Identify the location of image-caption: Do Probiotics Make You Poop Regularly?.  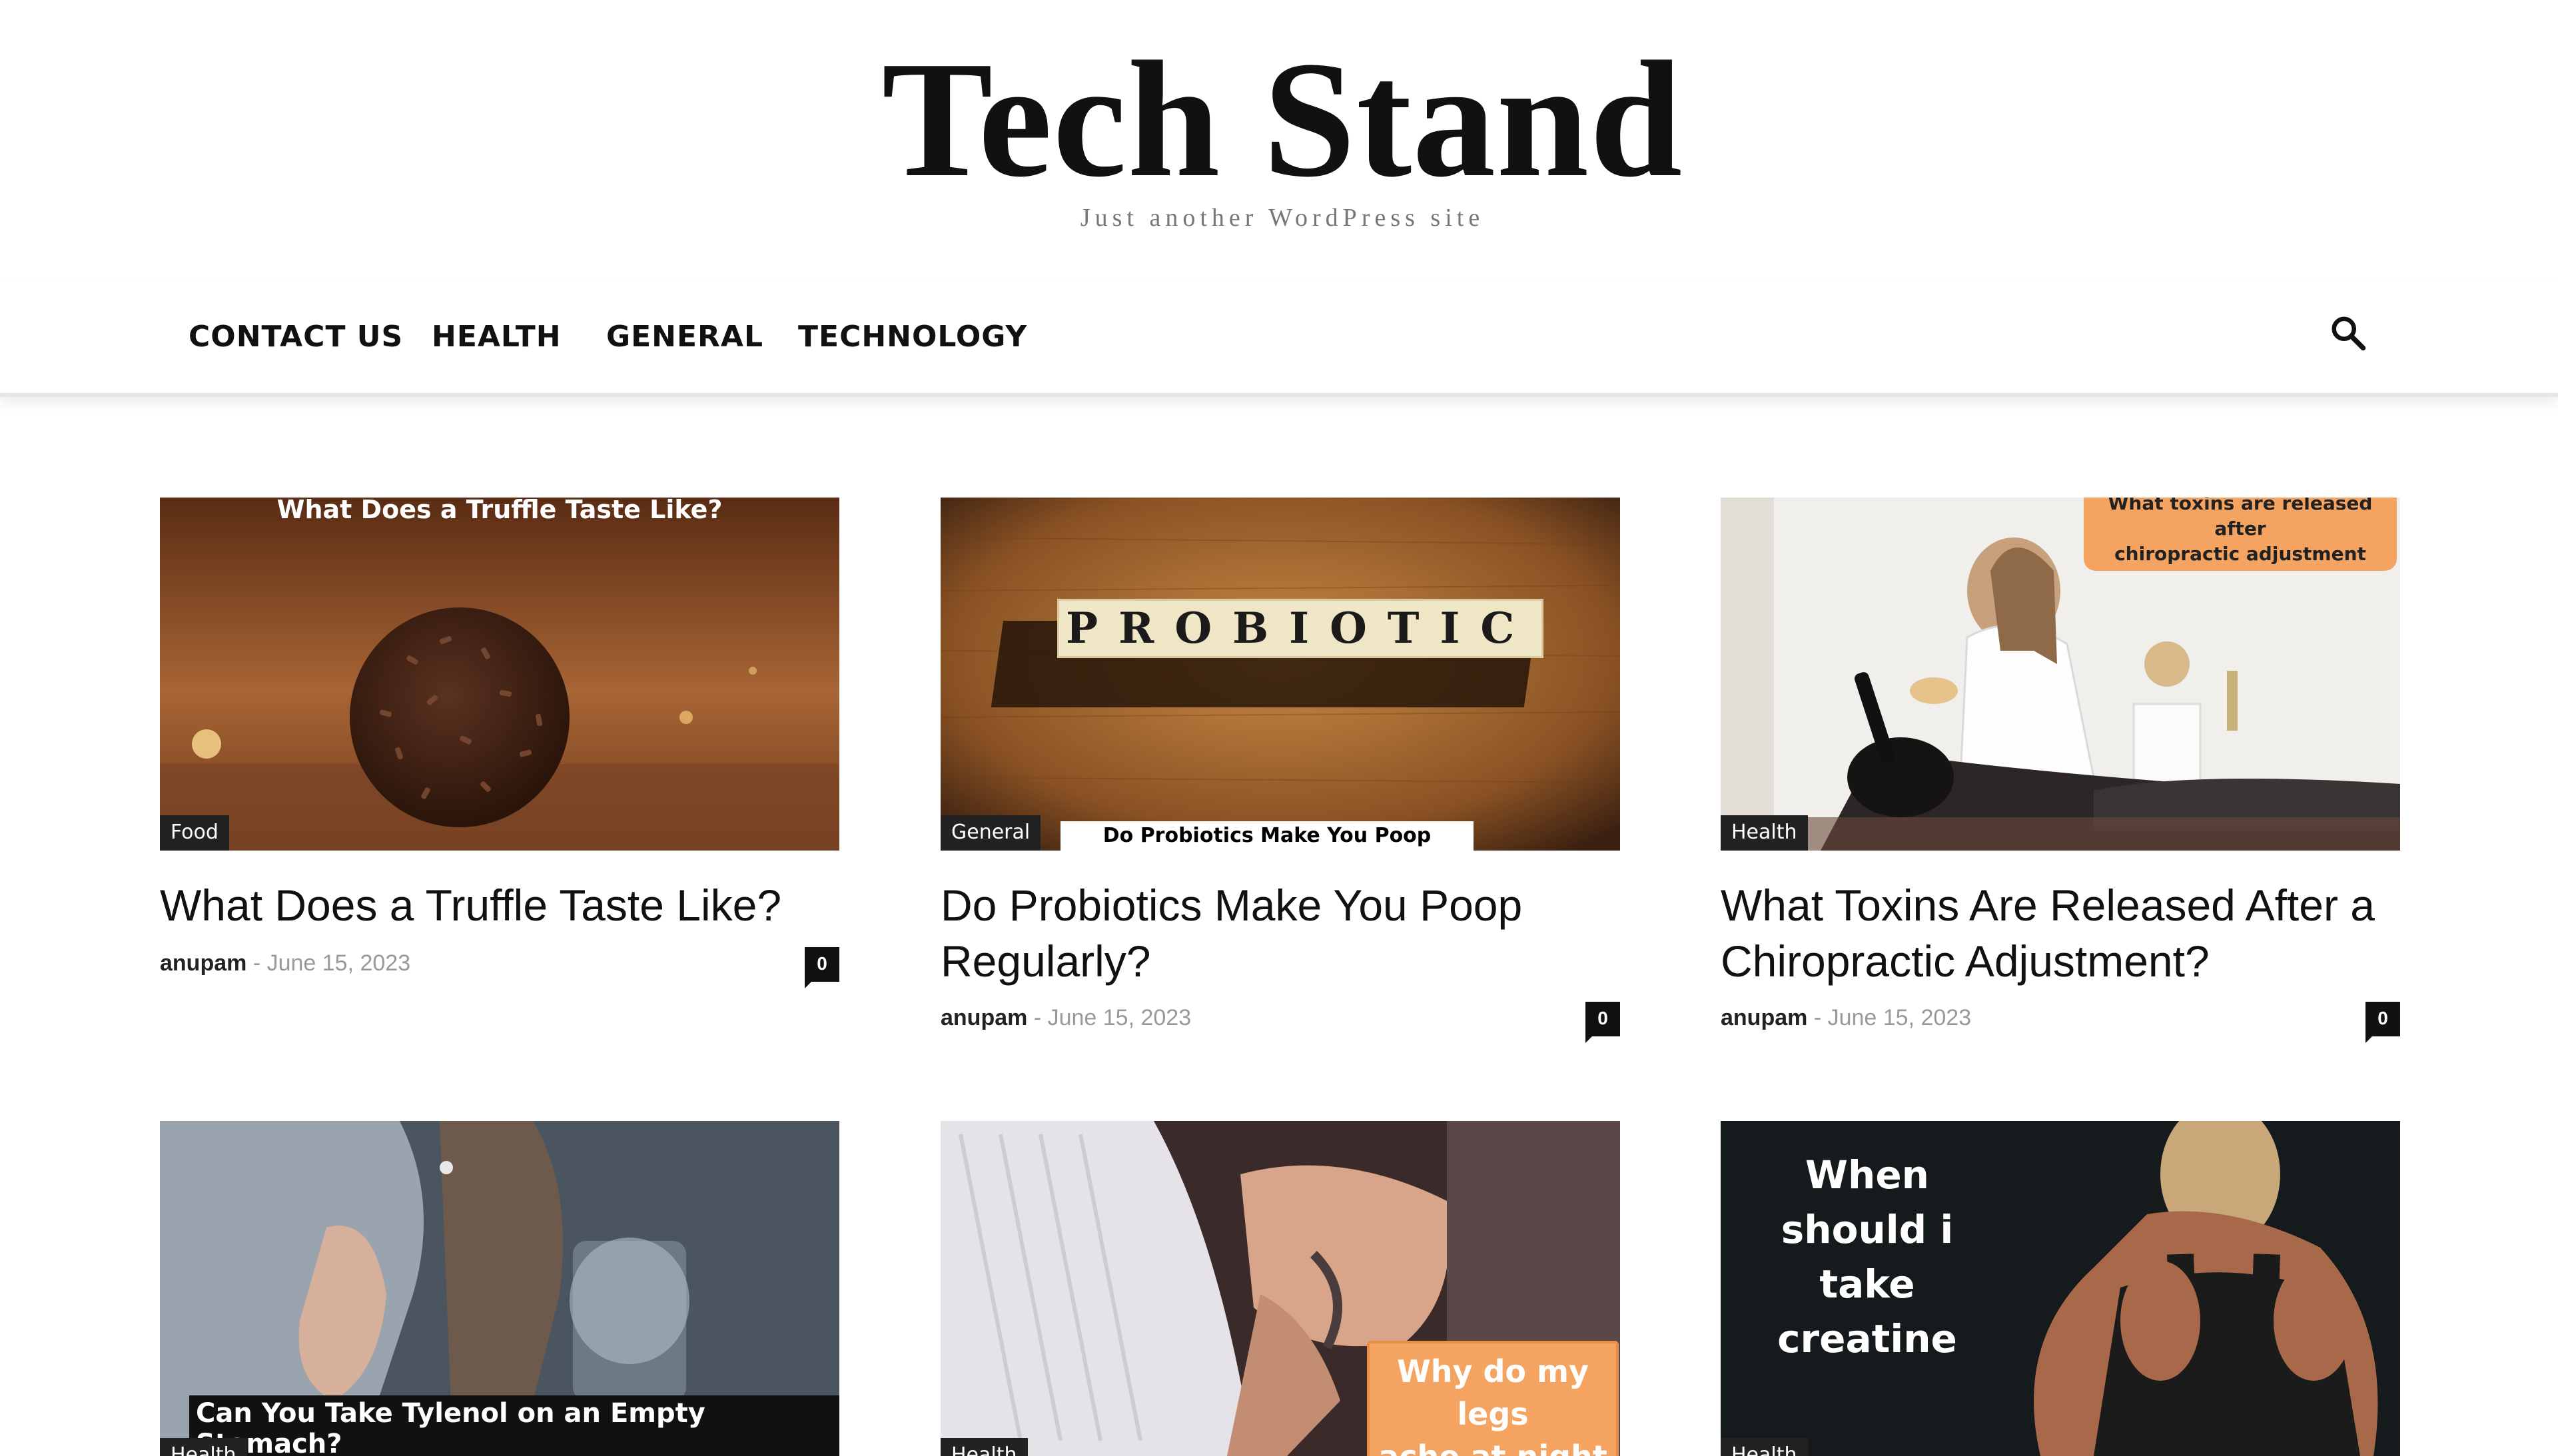
(1267, 836).